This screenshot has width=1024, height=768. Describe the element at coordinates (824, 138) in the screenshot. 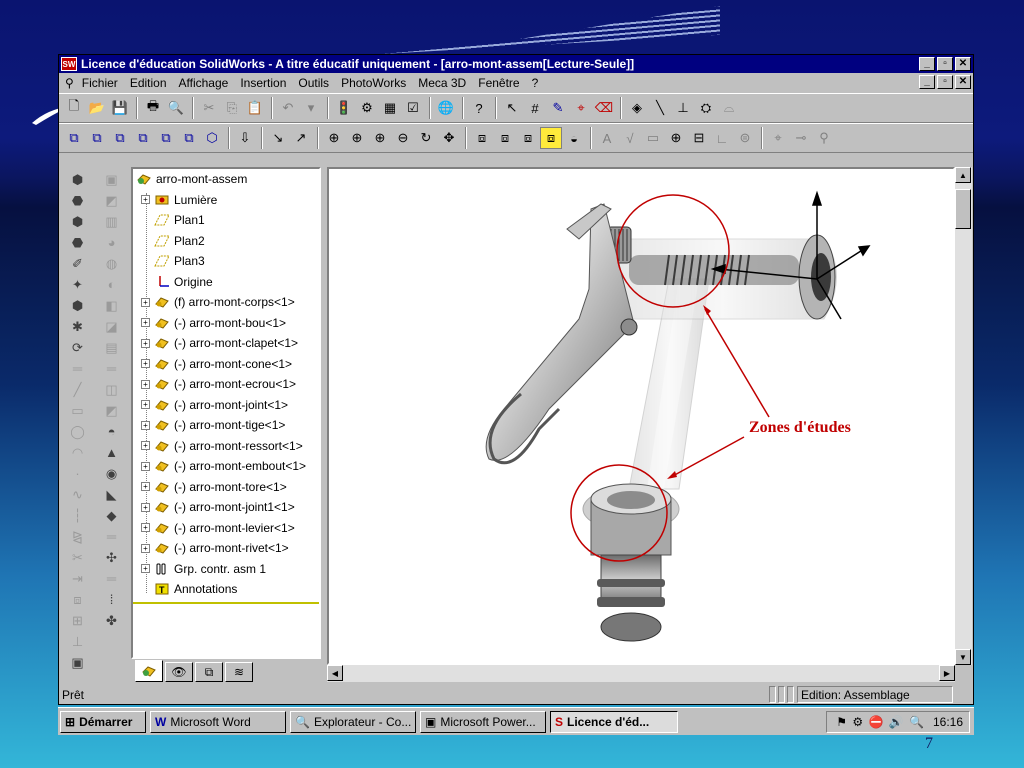

I see `stacked-balloon-icon: ⚲` at that location.